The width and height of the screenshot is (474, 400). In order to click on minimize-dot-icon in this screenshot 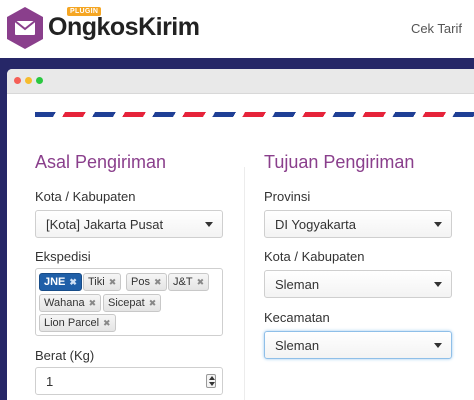, I will do `click(28, 80)`.